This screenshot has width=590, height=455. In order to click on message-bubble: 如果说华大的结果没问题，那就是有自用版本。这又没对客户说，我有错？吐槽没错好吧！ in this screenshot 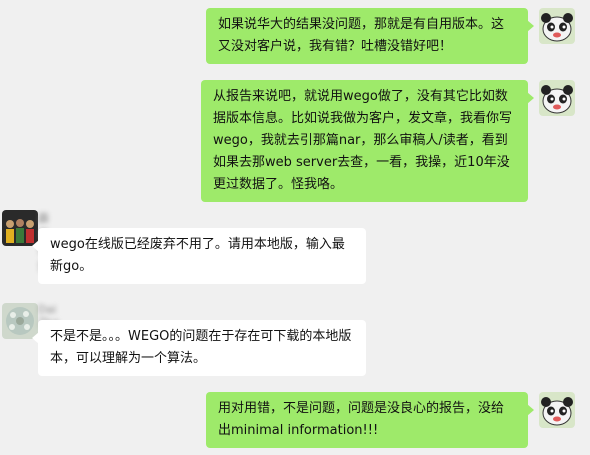, I will do `click(370, 36)`.